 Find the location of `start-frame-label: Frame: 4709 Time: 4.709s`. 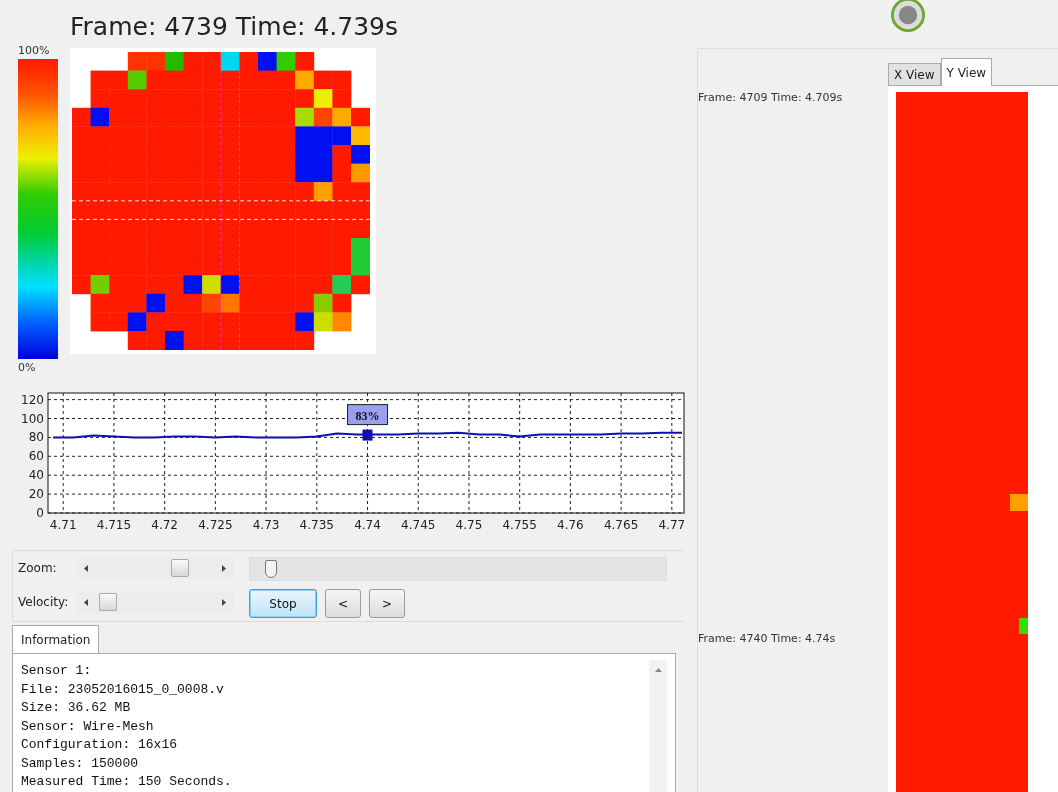

start-frame-label: Frame: 4709 Time: 4.709s is located at coordinates (771, 97).